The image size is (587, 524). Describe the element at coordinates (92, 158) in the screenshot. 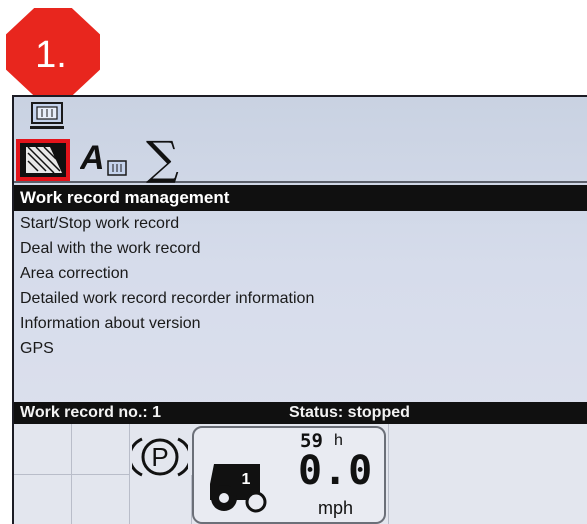

I see `svg-text: A` at that location.